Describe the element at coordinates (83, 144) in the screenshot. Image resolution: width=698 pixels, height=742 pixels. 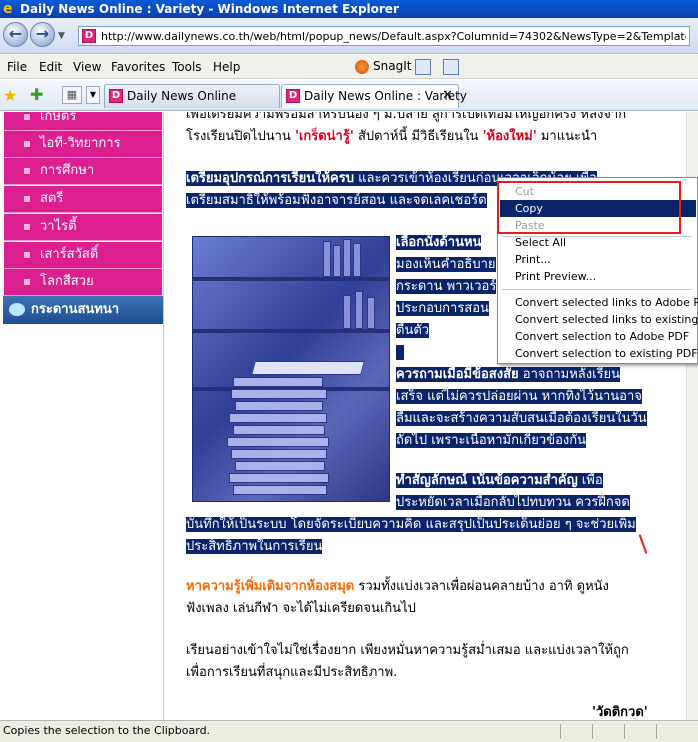
I see `sidebar-item-it-science: ไอที-วิทยาการ` at that location.